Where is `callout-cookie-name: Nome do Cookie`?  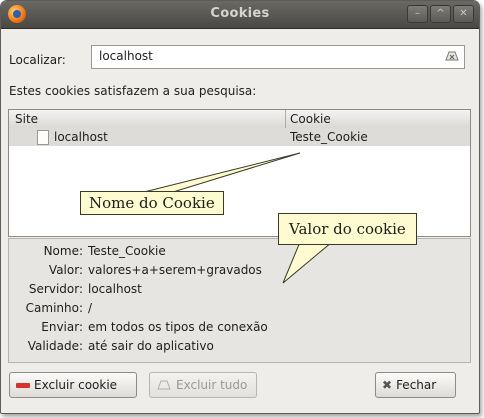 callout-cookie-name: Nome do Cookie is located at coordinates (152, 203).